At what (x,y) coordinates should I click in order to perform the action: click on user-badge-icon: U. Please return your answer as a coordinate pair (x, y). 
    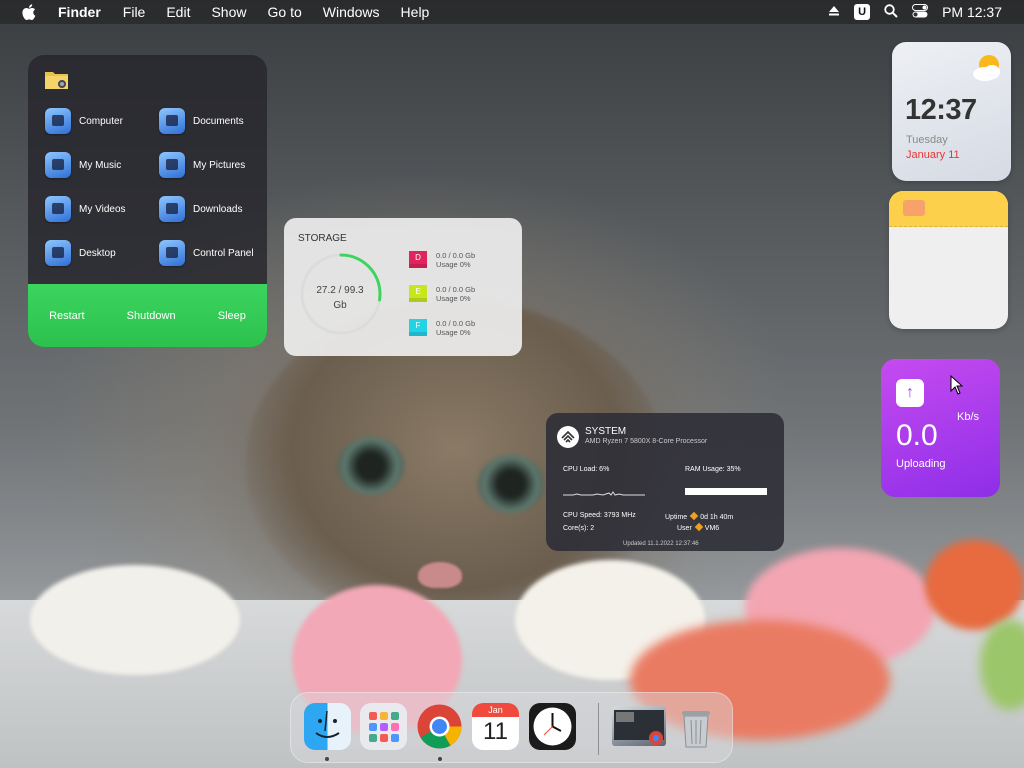
    Looking at the image, I should click on (862, 12).